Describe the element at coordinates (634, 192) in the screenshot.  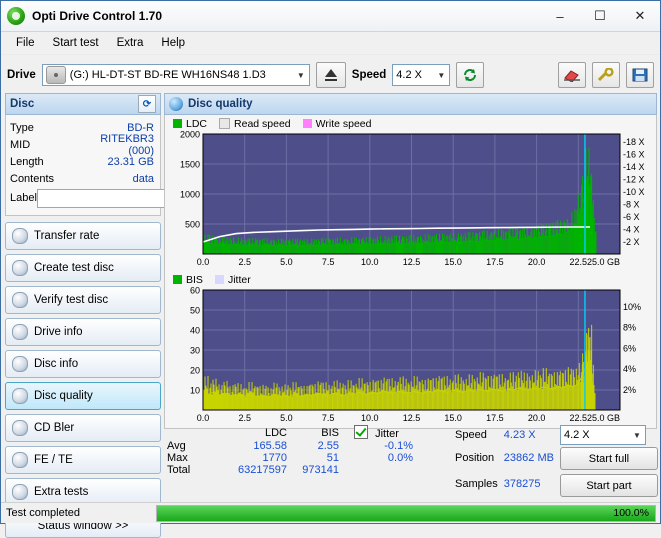
I see `svg-text: -10 X` at that location.